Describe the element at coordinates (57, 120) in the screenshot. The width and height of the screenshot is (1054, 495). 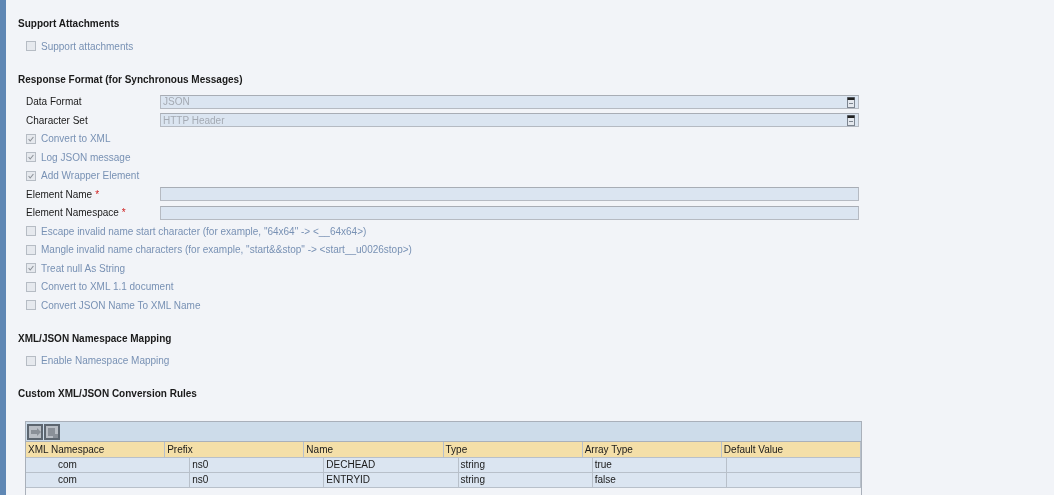
I see `field-label: Character Set` at that location.